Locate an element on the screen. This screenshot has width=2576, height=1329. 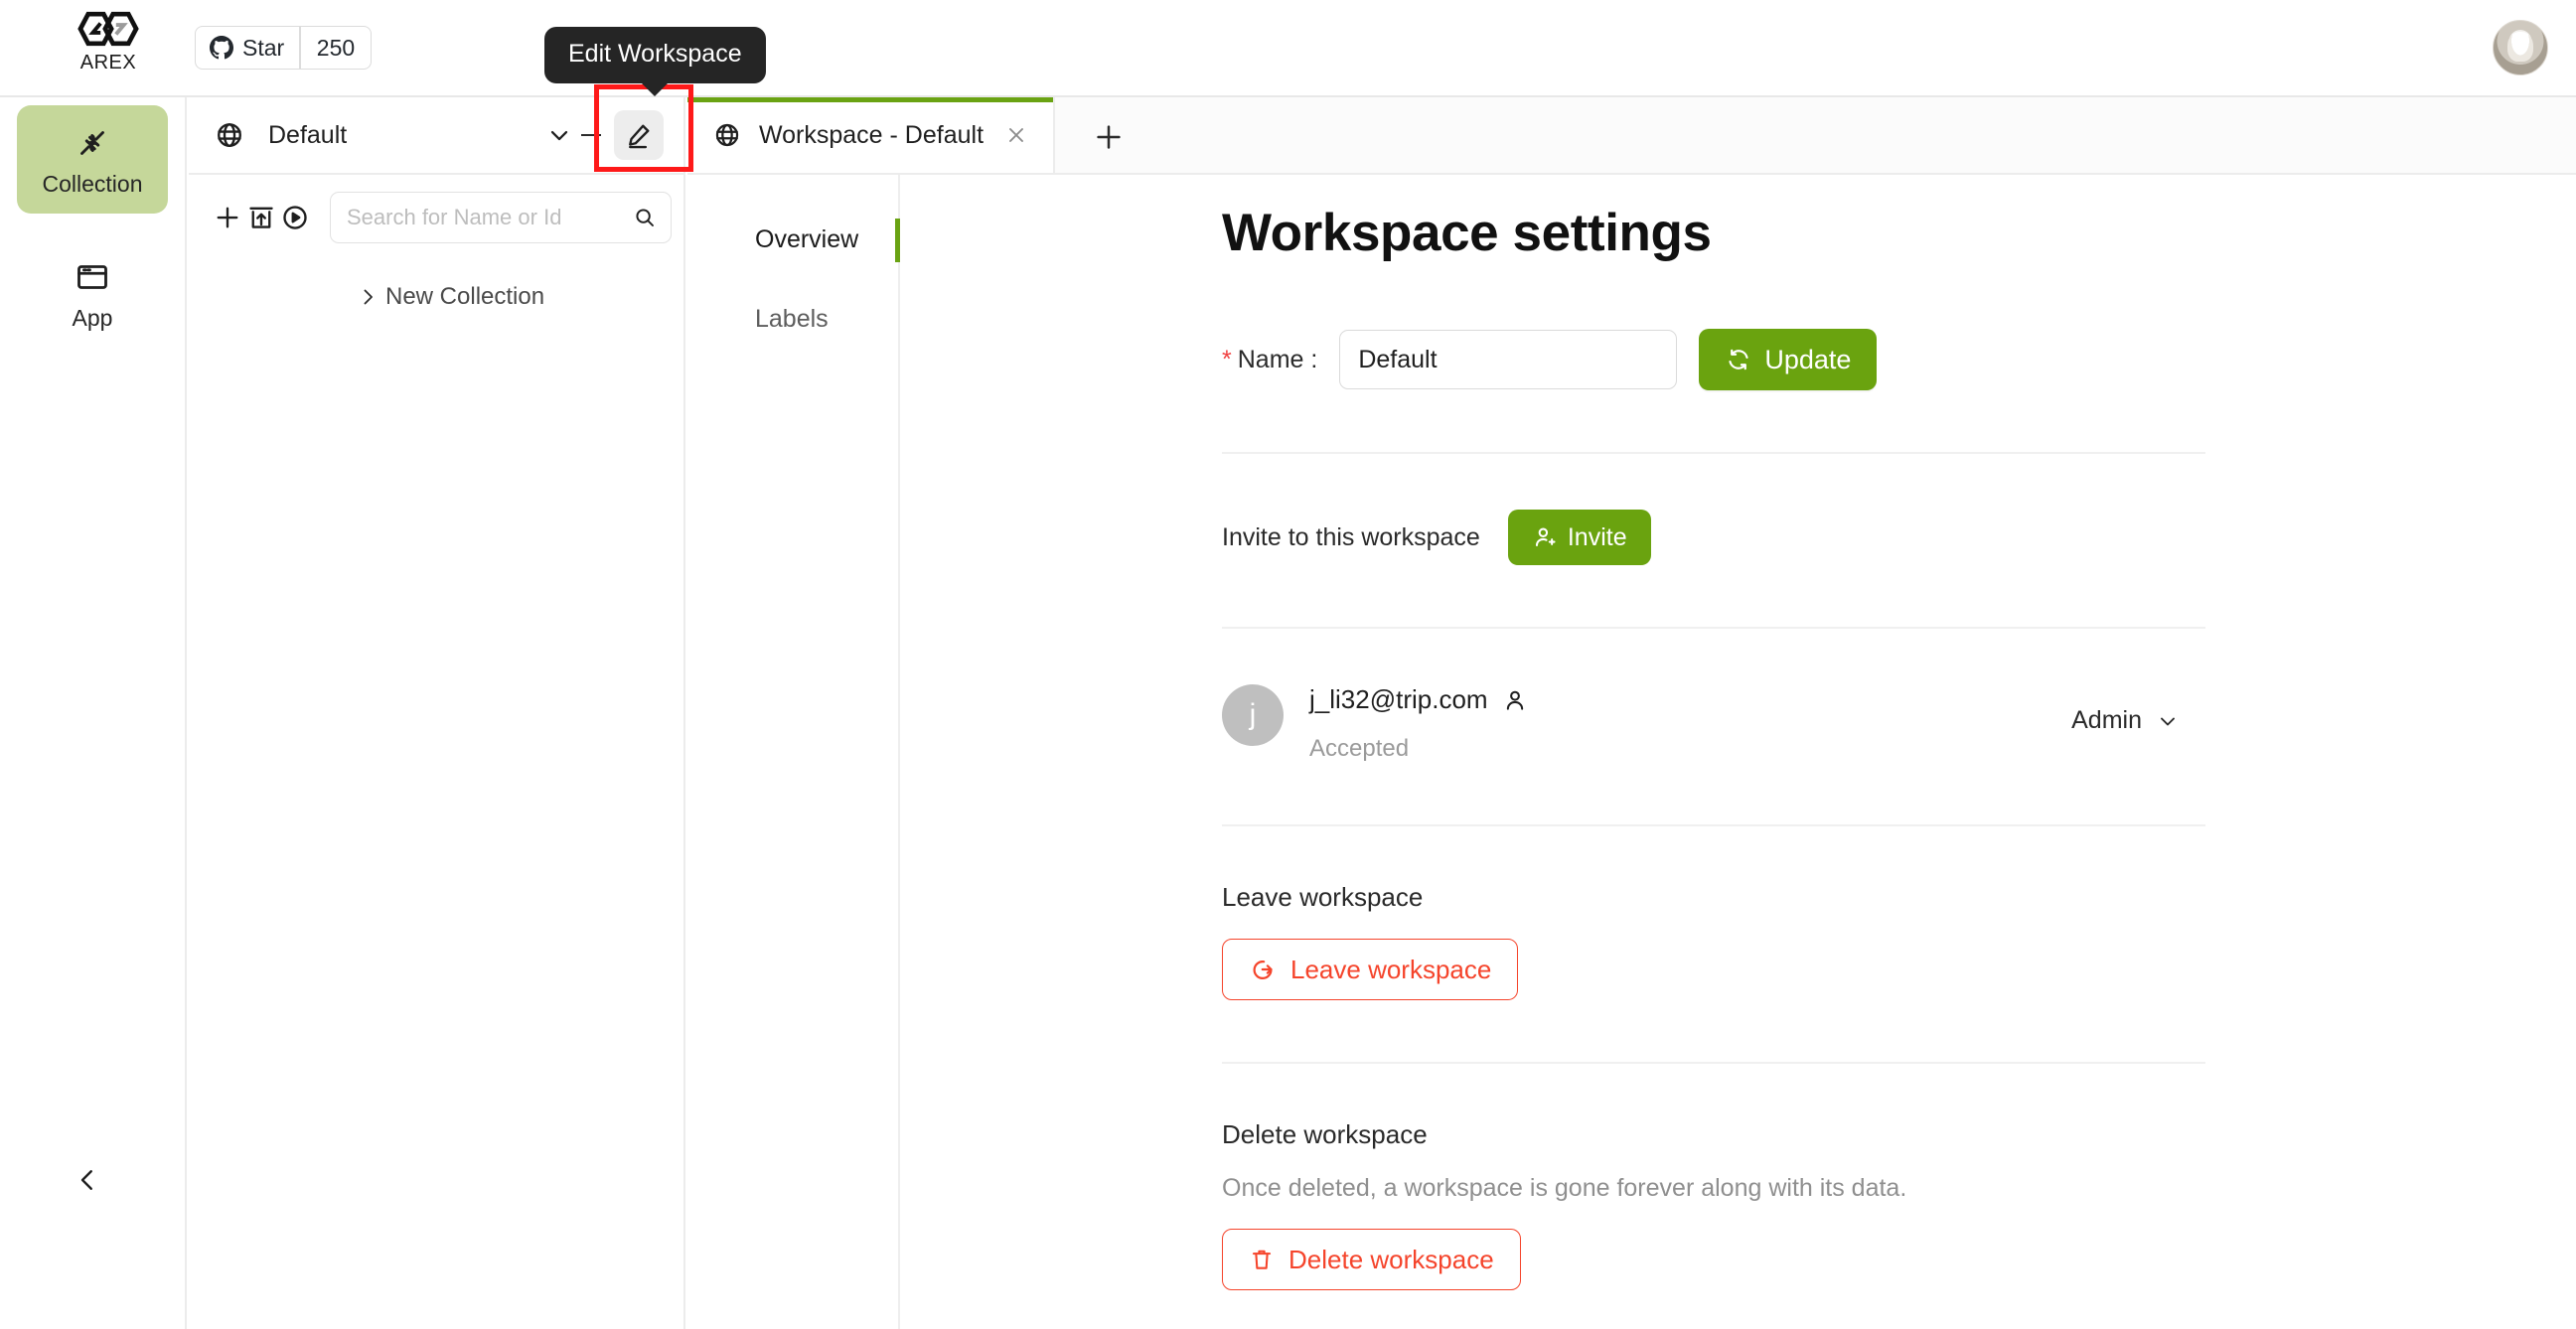
member-status: Accepted is located at coordinates (1360, 748).